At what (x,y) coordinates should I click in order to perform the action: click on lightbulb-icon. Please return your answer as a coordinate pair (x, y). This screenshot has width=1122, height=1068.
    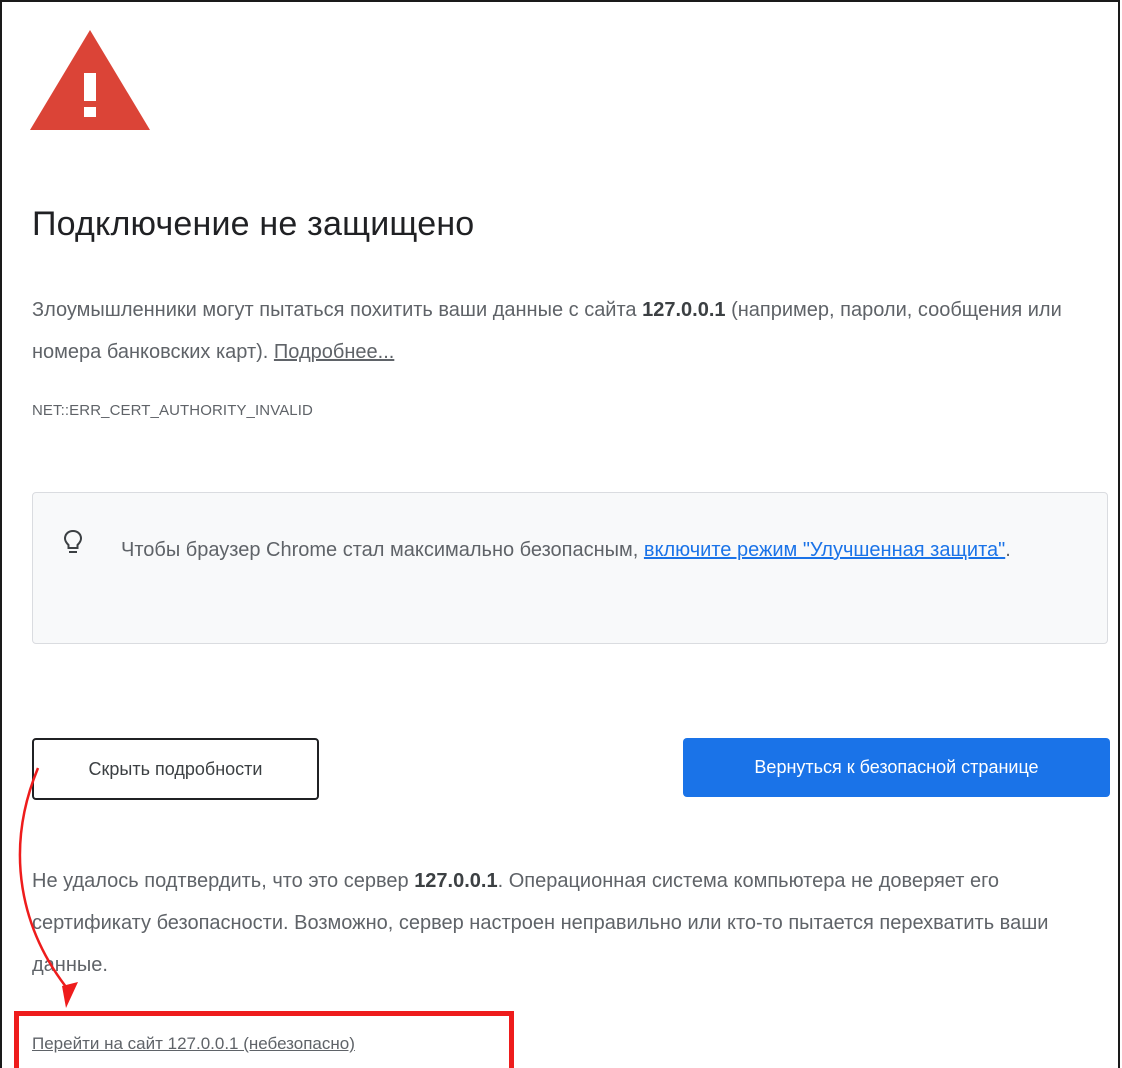
    Looking at the image, I should click on (73, 541).